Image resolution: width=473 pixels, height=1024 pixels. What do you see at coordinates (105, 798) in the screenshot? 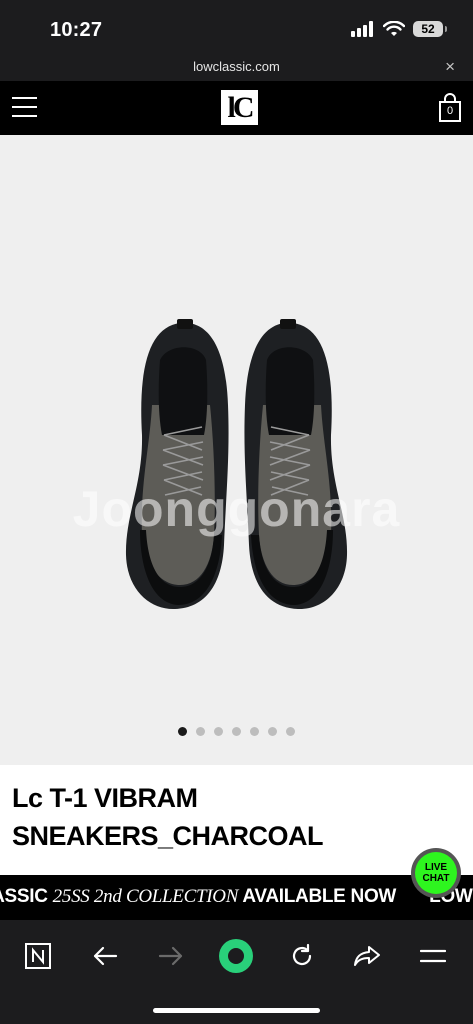
I see `product-title-line1: Lc T-1 VIBRAM` at bounding box center [105, 798].